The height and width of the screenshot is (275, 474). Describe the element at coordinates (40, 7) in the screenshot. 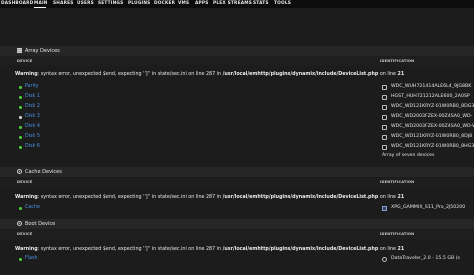

I see `active-tab-indicator` at that location.